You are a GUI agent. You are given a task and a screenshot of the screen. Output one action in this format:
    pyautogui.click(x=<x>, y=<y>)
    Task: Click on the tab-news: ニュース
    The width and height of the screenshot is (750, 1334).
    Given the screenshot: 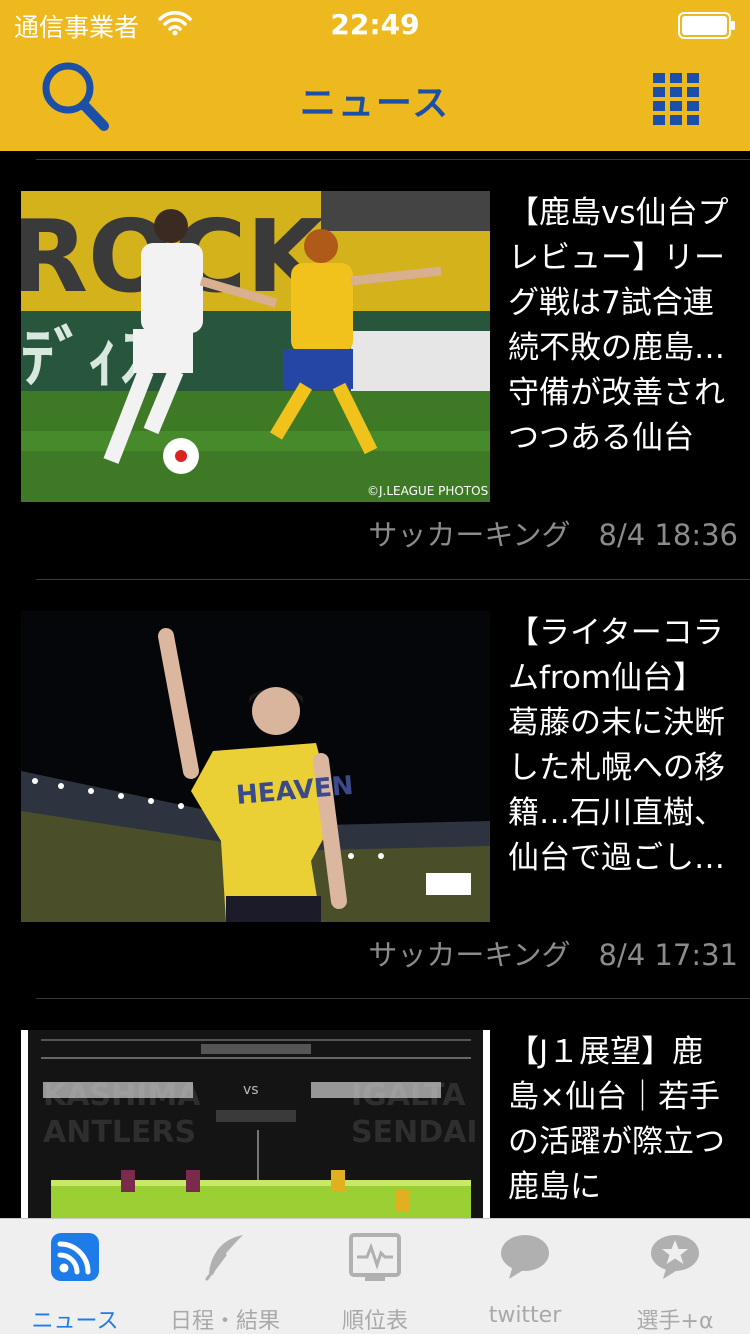 What is the action you would take?
    pyautogui.click(x=75, y=1276)
    